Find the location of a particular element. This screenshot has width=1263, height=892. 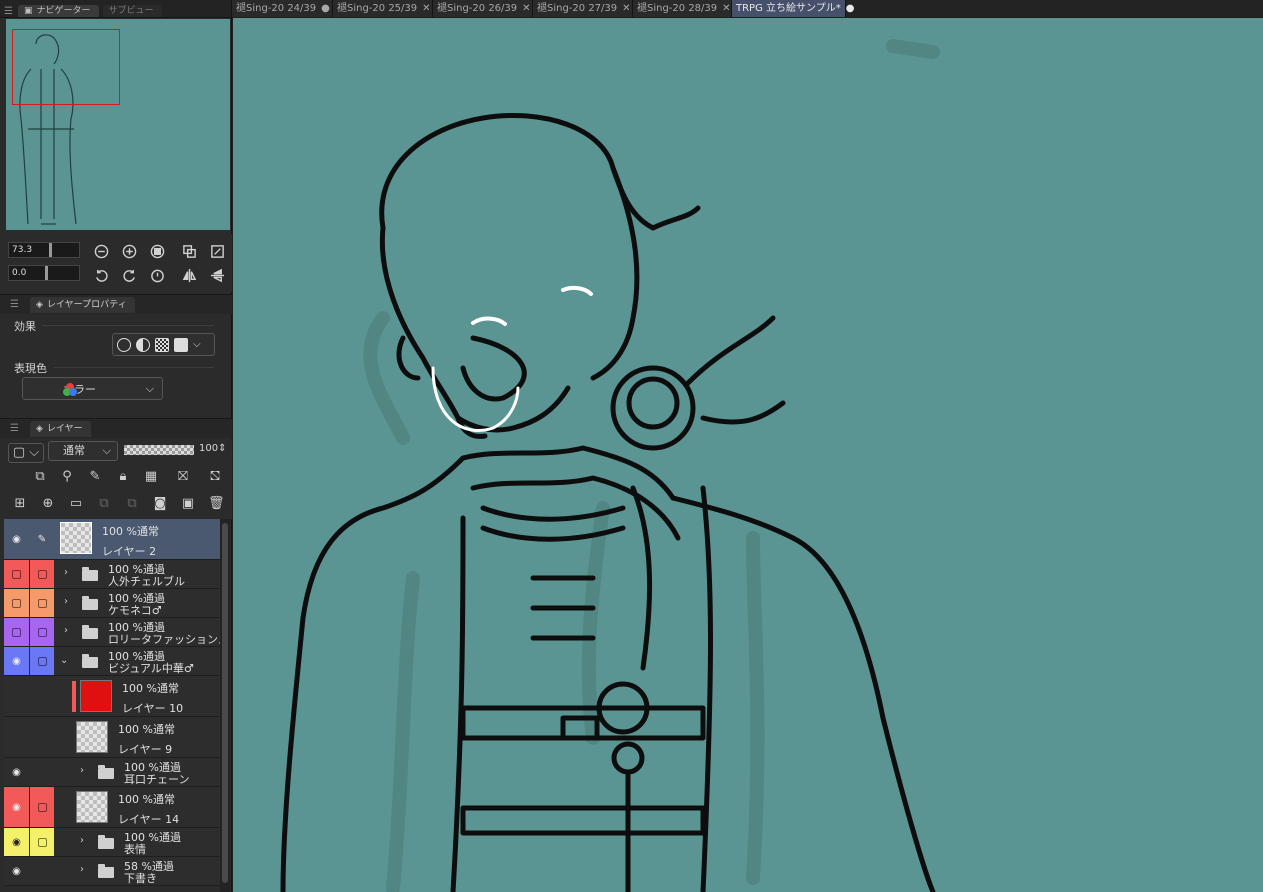

doc-tab-trpg: TRPG 立ち絵サンプル* ● is located at coordinates (793, 8).